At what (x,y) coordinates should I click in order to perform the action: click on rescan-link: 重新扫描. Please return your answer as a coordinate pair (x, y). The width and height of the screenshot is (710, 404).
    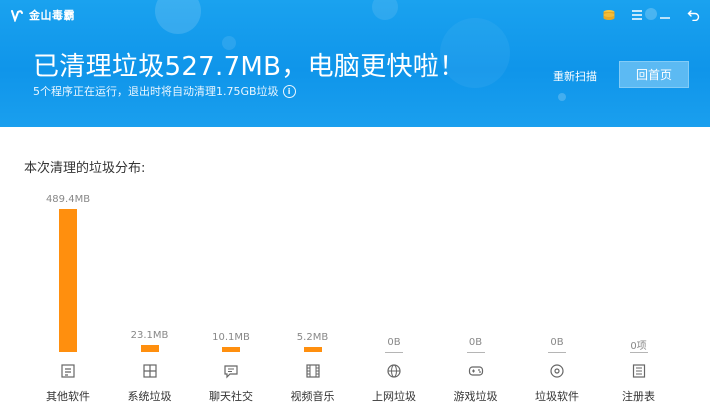
    Looking at the image, I should click on (575, 76).